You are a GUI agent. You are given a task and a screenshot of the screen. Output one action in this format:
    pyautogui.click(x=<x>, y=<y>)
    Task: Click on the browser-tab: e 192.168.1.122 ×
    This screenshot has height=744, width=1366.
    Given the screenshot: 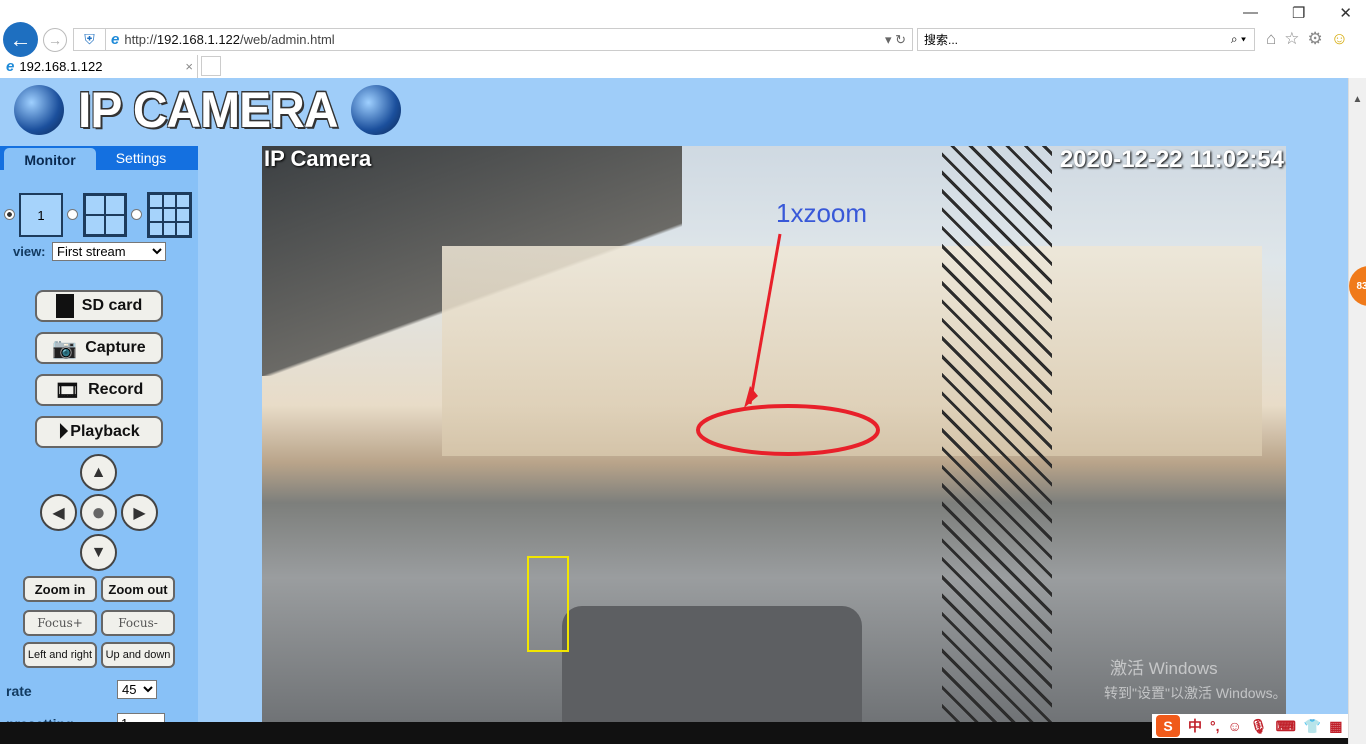 What is the action you would take?
    pyautogui.click(x=99, y=66)
    